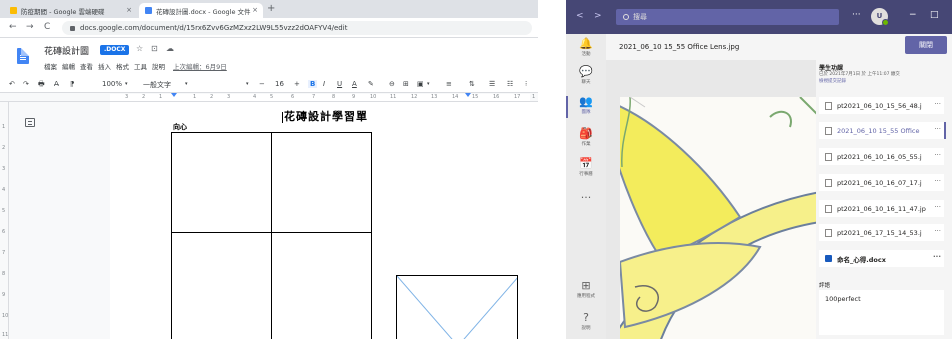  Describe the element at coordinates (200, 66) in the screenshot. I see `last-edit-link: 上次編輯：6月9日` at that location.